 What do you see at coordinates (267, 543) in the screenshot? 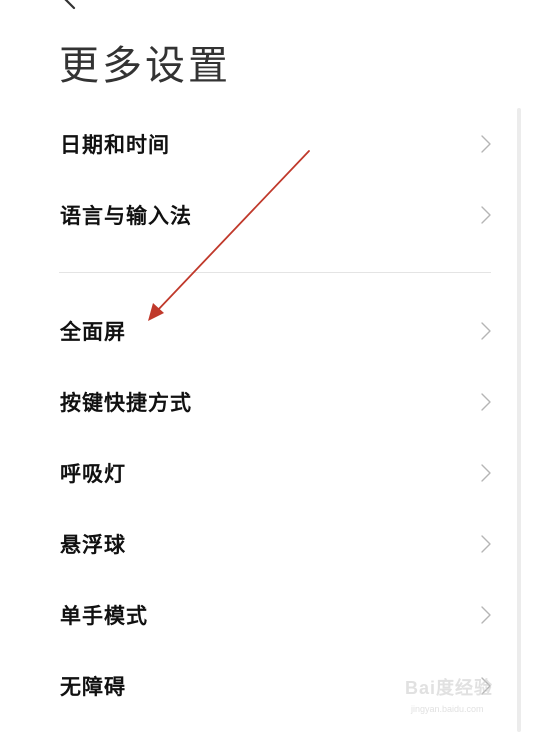
I see `settings-item-floating-ball: 悬浮球` at bounding box center [267, 543].